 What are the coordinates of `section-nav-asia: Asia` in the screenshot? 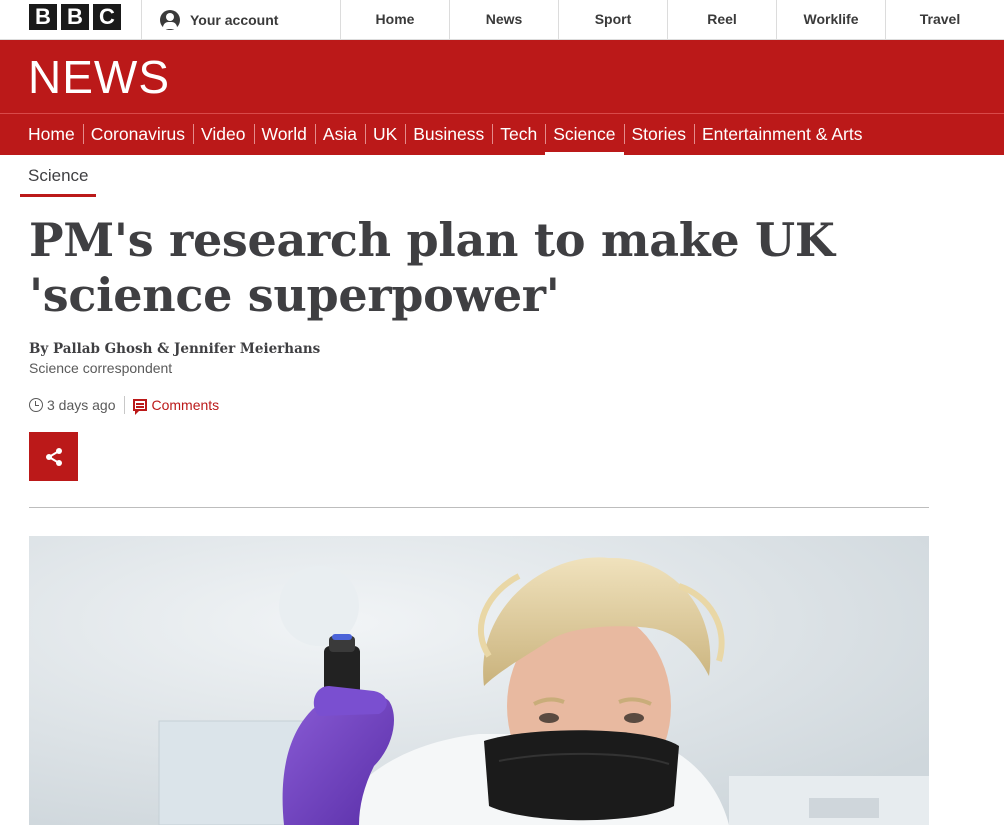 It's located at (339, 134).